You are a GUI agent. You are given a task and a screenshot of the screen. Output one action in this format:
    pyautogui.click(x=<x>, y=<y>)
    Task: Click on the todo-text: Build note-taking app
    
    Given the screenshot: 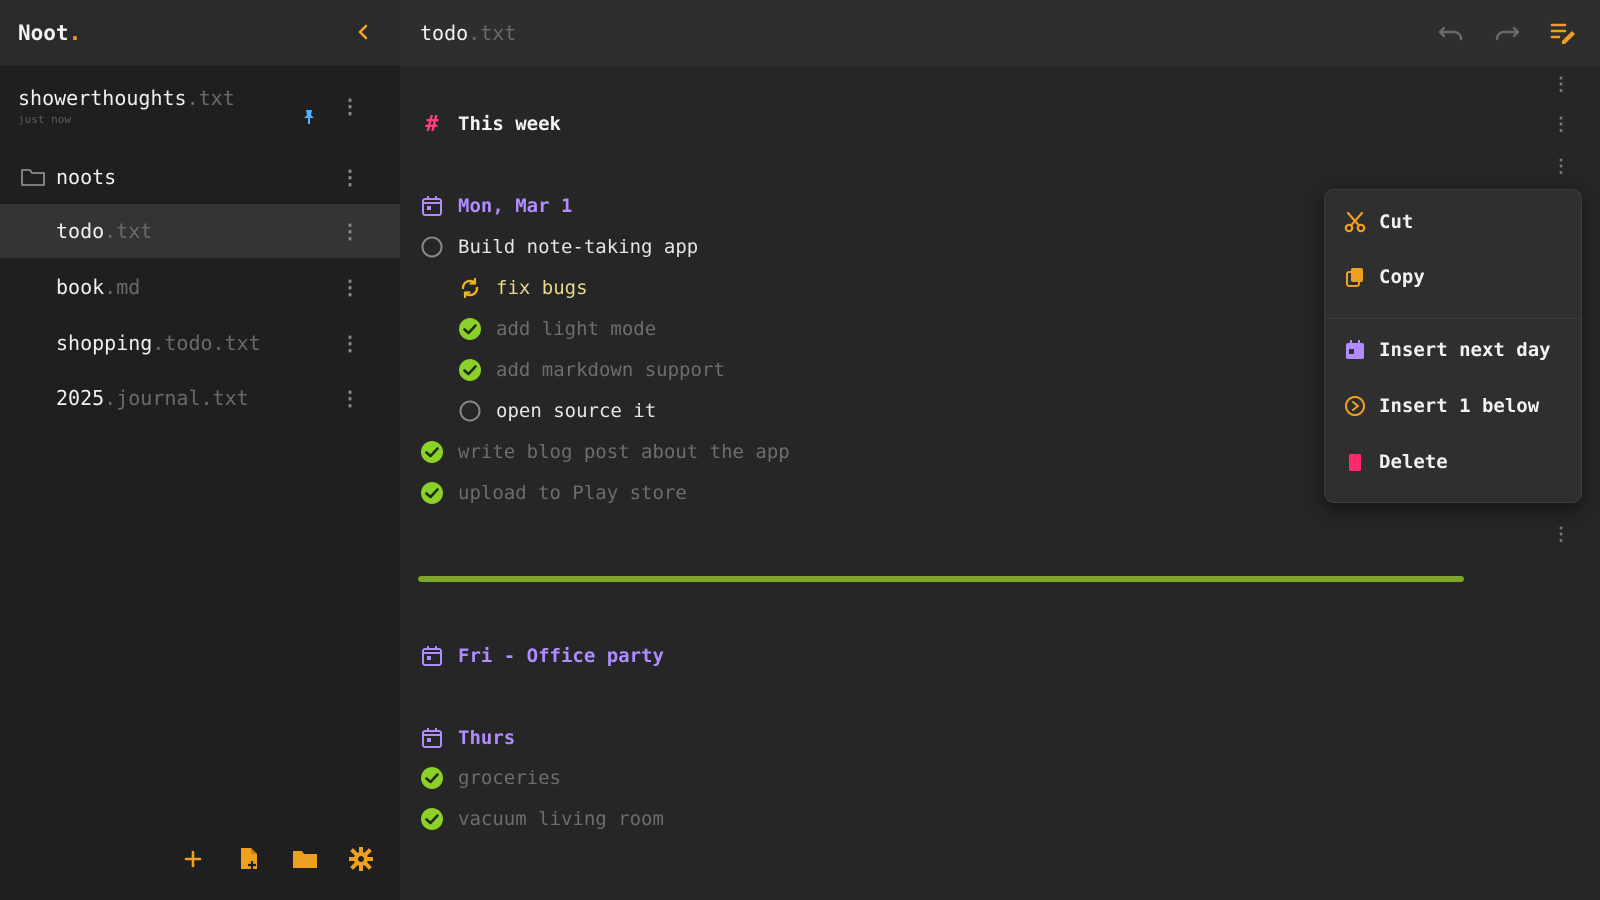 What is the action you would take?
    pyautogui.click(x=578, y=247)
    